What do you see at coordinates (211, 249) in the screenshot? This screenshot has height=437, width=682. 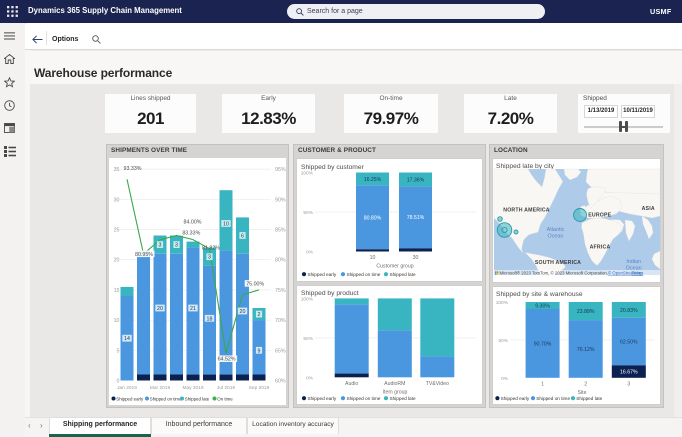 I see `svg-text: 81.82%` at bounding box center [211, 249].